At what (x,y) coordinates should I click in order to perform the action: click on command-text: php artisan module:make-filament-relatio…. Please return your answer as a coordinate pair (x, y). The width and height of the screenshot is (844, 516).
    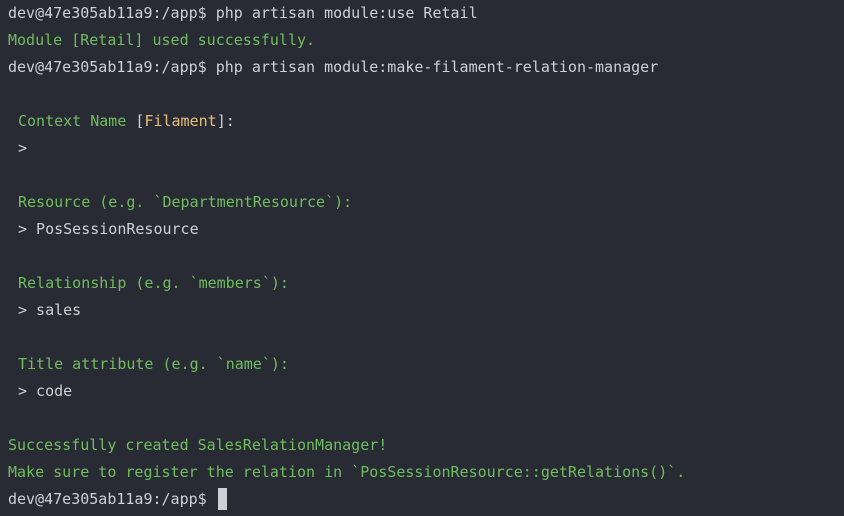
    Looking at the image, I should click on (437, 67).